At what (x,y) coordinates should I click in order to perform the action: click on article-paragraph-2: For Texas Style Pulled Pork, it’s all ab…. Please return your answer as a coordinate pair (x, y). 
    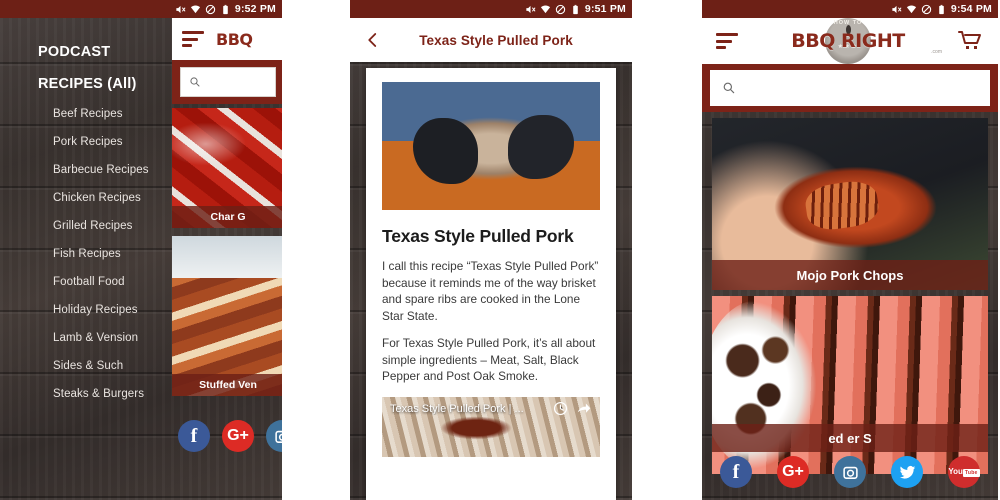
    Looking at the image, I should click on (489, 359).